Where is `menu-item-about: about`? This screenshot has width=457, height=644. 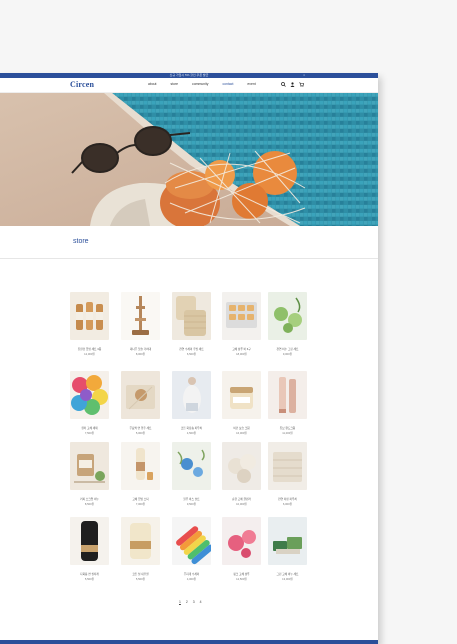
menu-item-about: about is located at coordinates (152, 84).